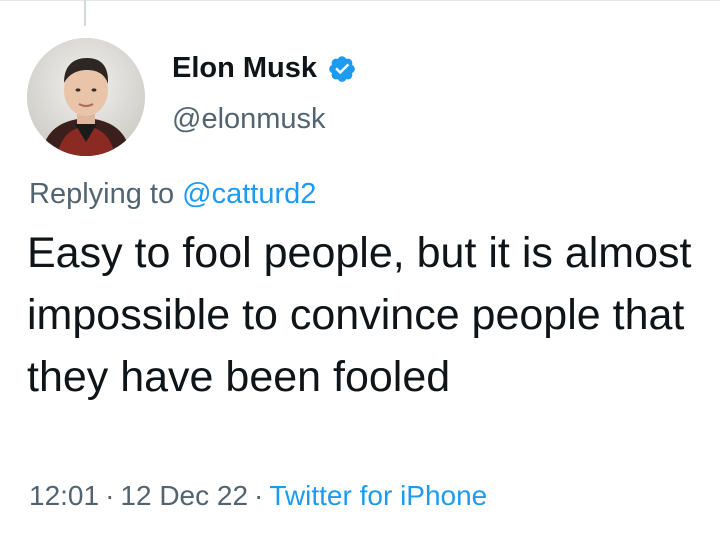 The height and width of the screenshot is (537, 720). I want to click on tweet-metadata: 12:01 · 12 Dec 22 · Twitter for iPhone, so click(258, 496).